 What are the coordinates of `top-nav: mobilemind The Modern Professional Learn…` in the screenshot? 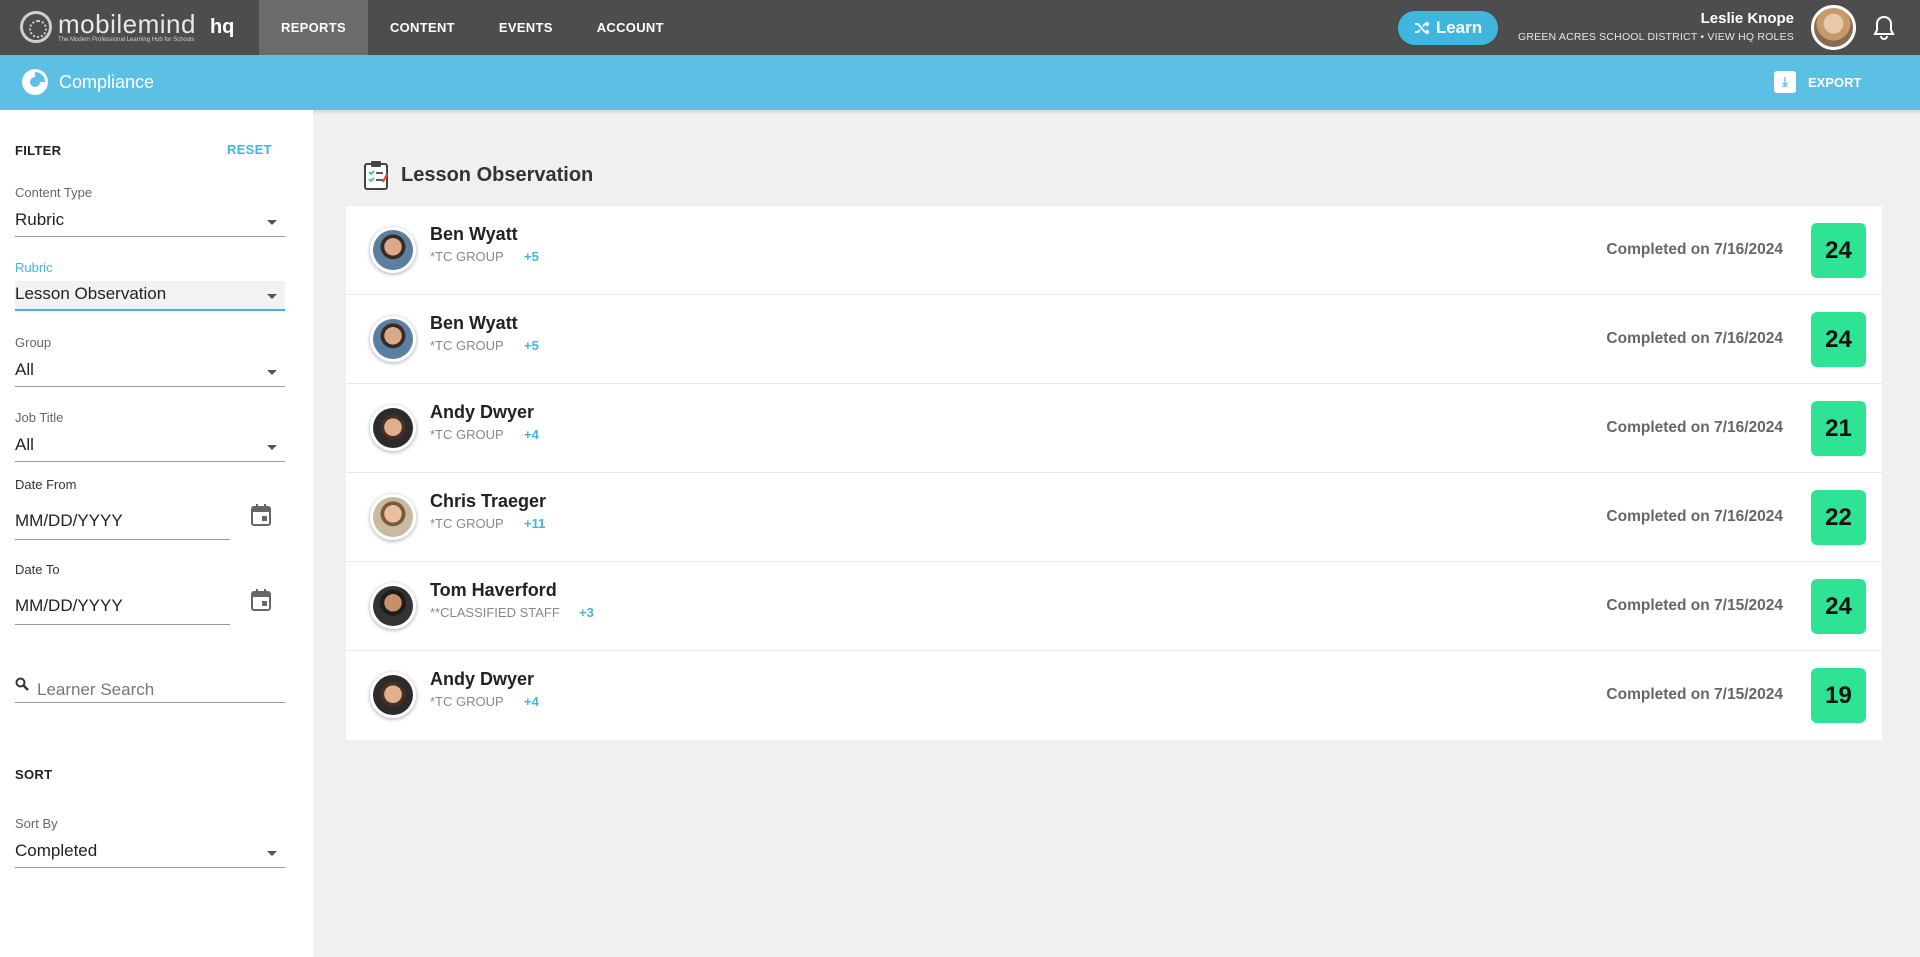 It's located at (960, 27).